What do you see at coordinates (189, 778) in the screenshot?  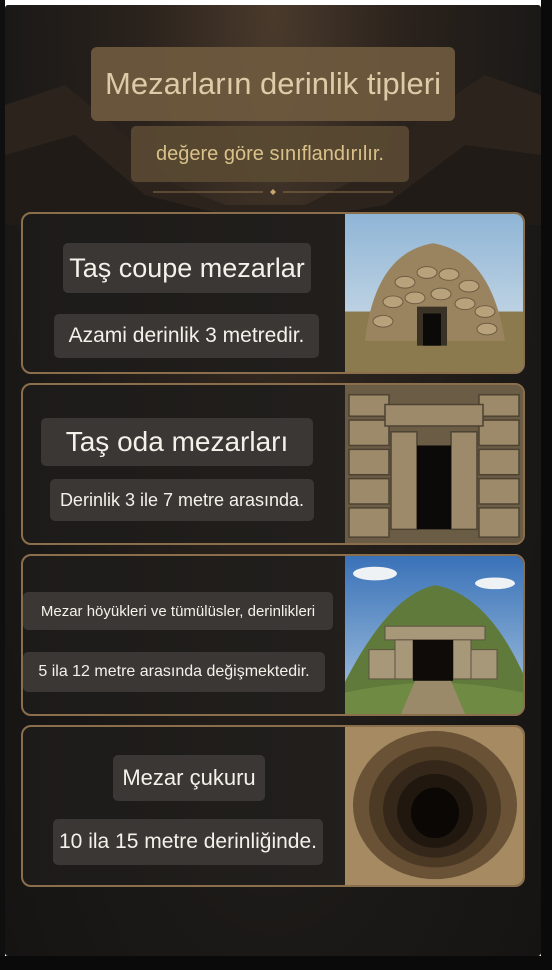 I see `card-heading: Mezar çukuru` at bounding box center [189, 778].